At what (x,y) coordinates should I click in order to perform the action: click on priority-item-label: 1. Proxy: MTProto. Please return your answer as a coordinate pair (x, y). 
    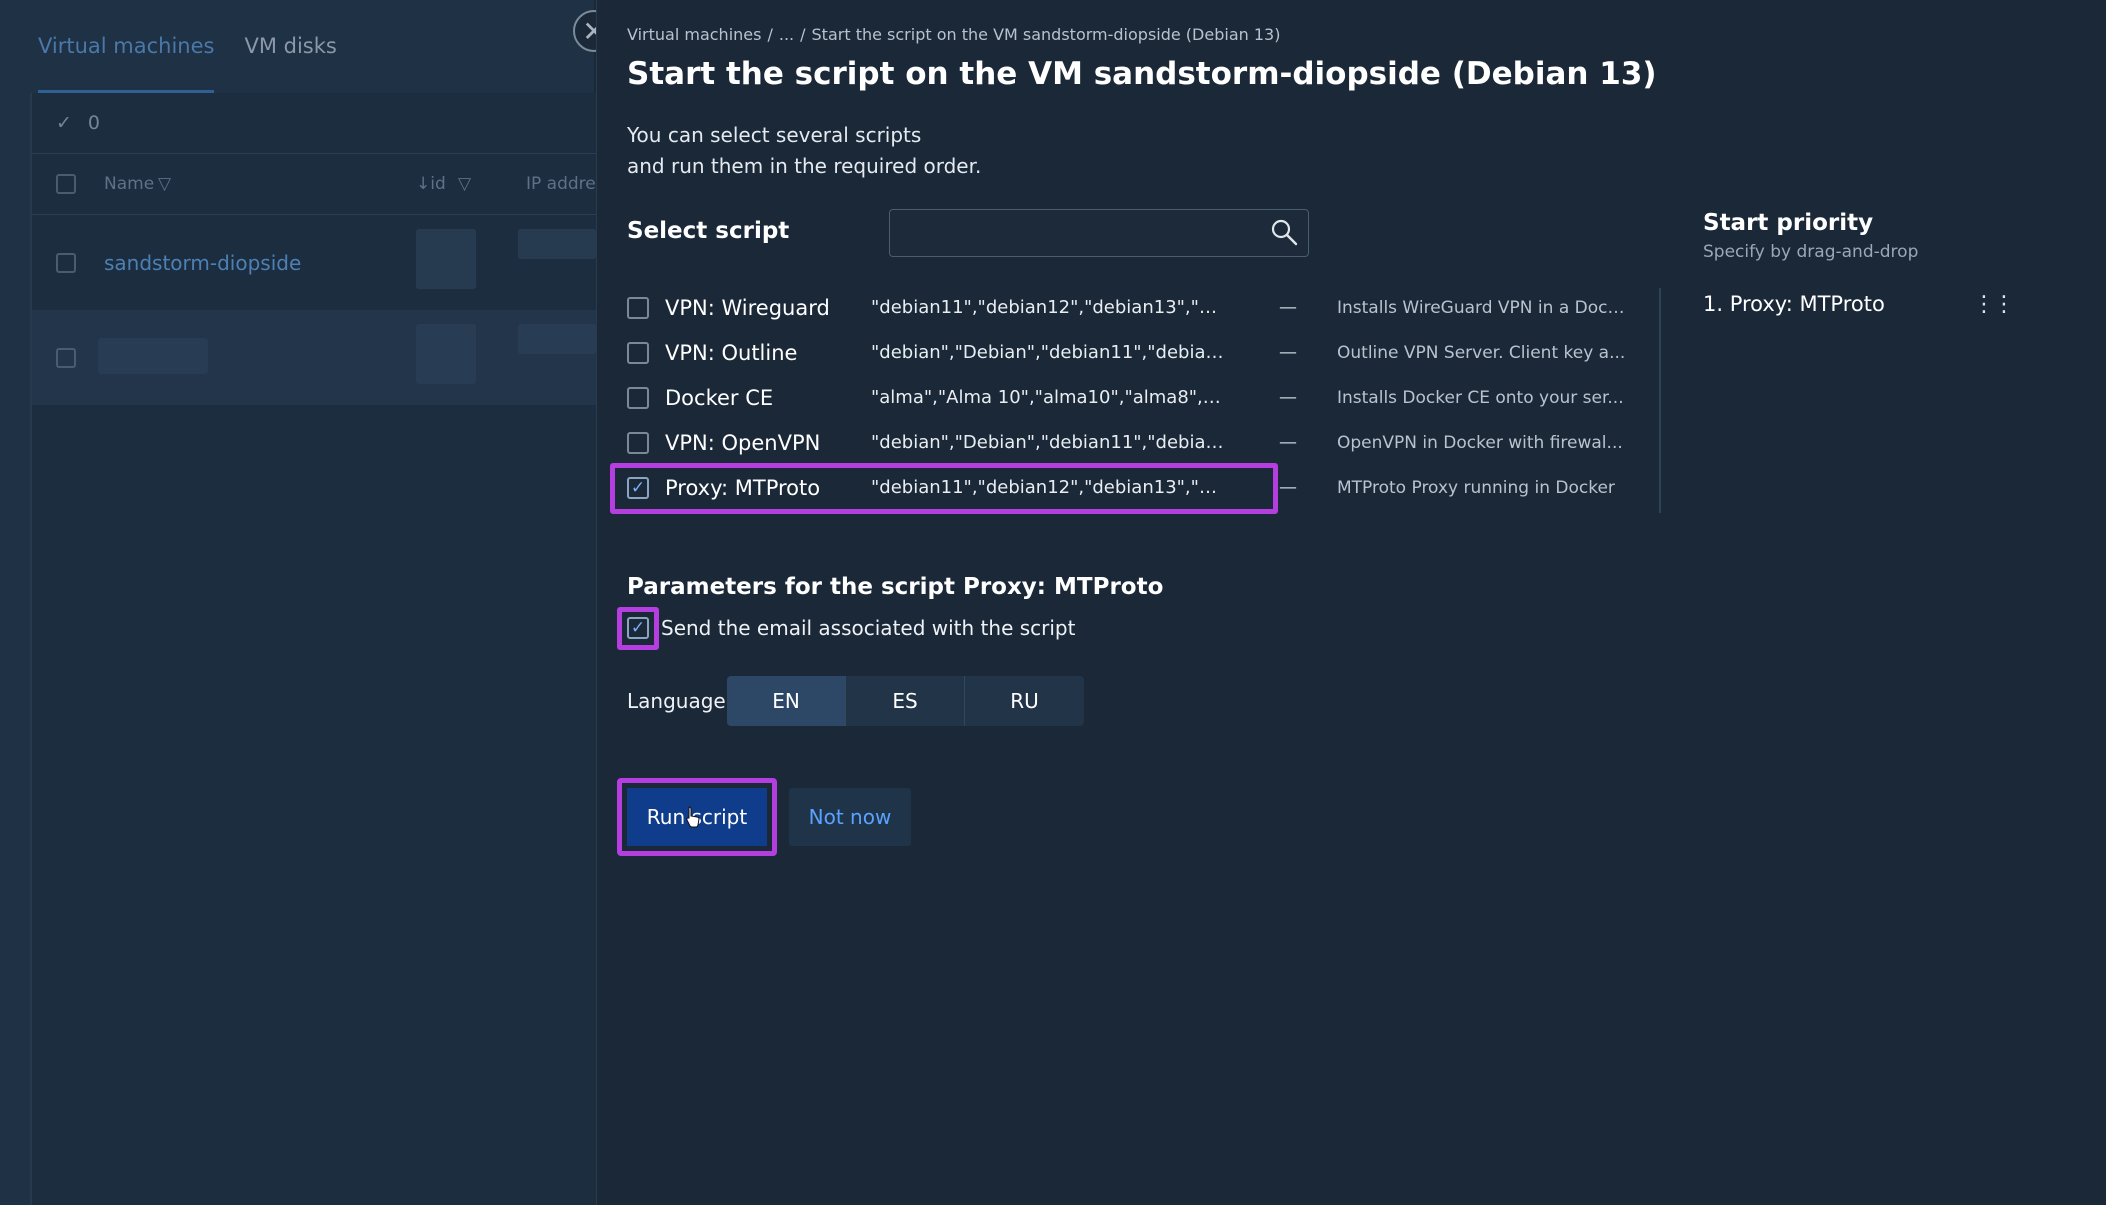
    Looking at the image, I should click on (1794, 304).